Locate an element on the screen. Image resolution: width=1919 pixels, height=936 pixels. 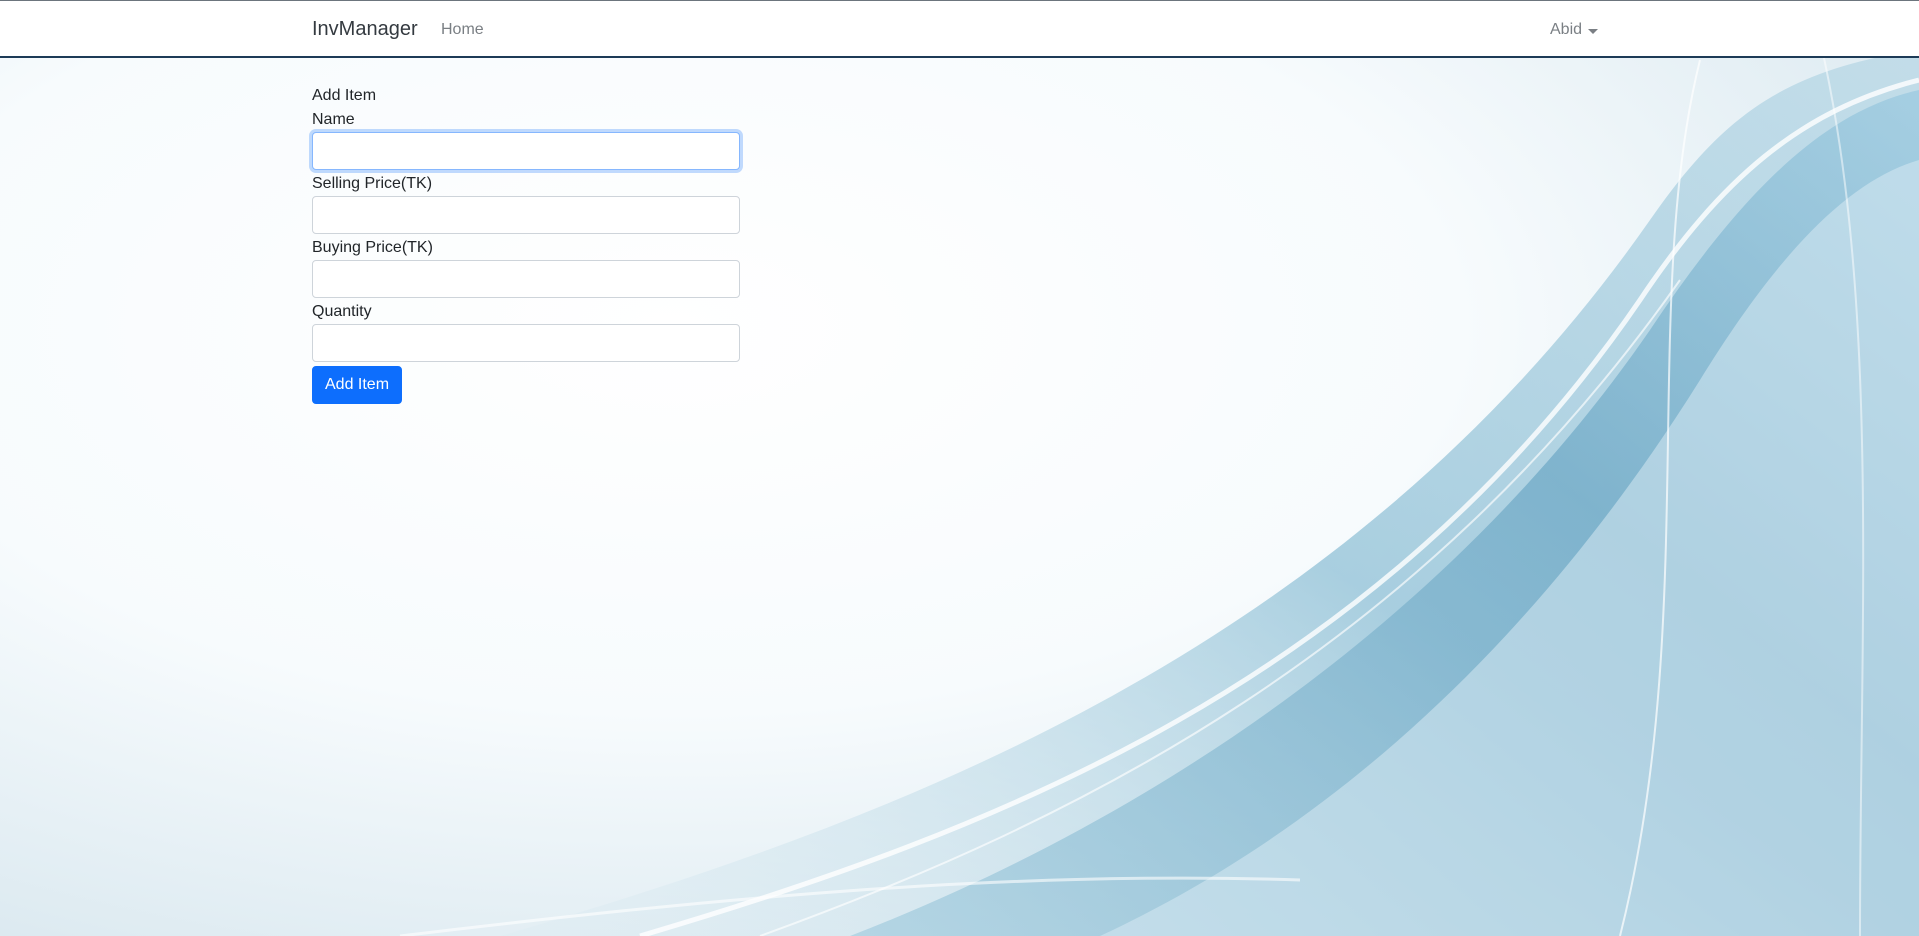
caret-down-icon is located at coordinates (1593, 31).